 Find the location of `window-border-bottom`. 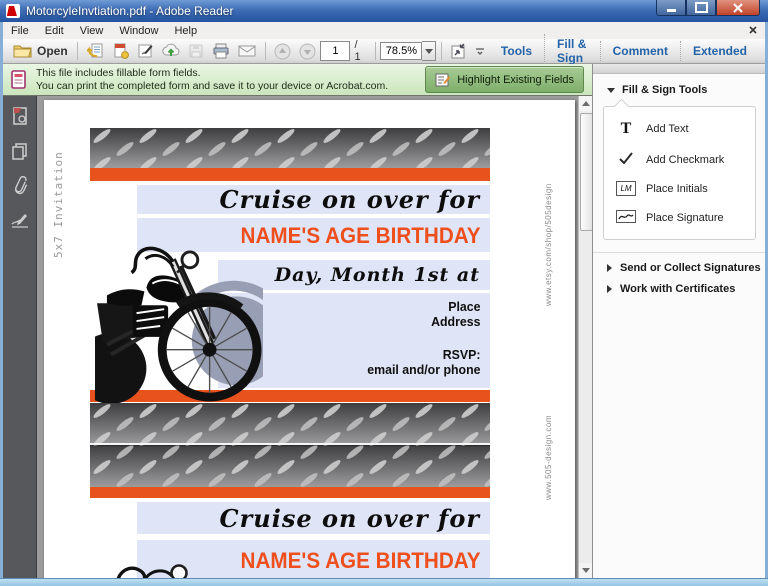

window-border-bottom is located at coordinates (384, 582).